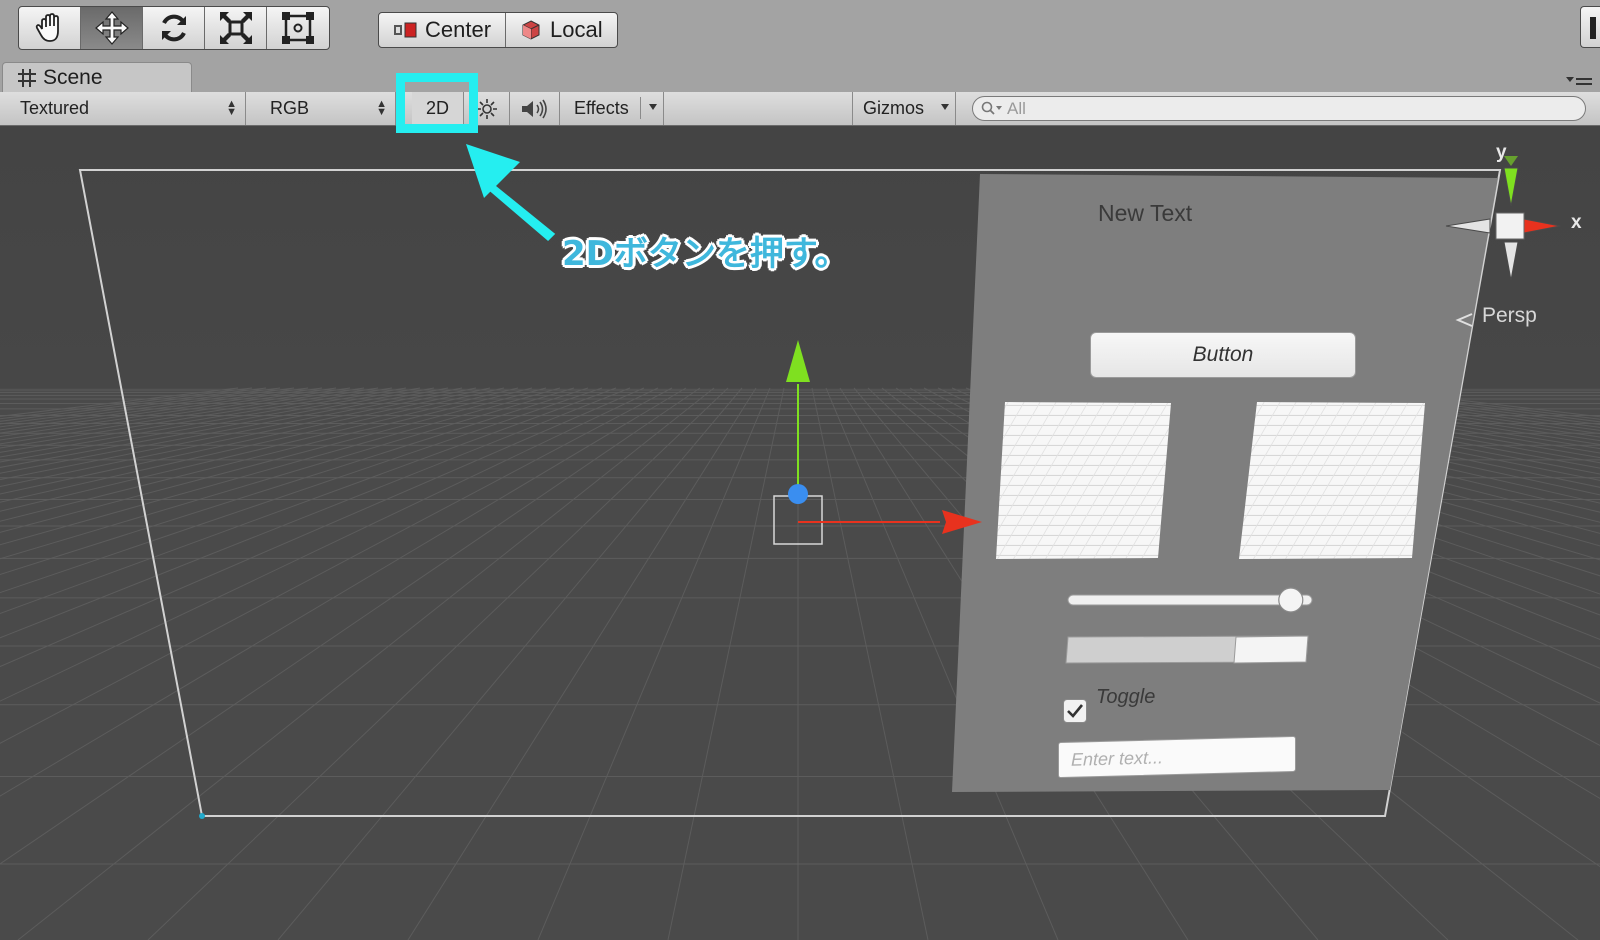 The width and height of the screenshot is (1600, 940). I want to click on ui-toggle-label: Toggle, so click(1126, 697).